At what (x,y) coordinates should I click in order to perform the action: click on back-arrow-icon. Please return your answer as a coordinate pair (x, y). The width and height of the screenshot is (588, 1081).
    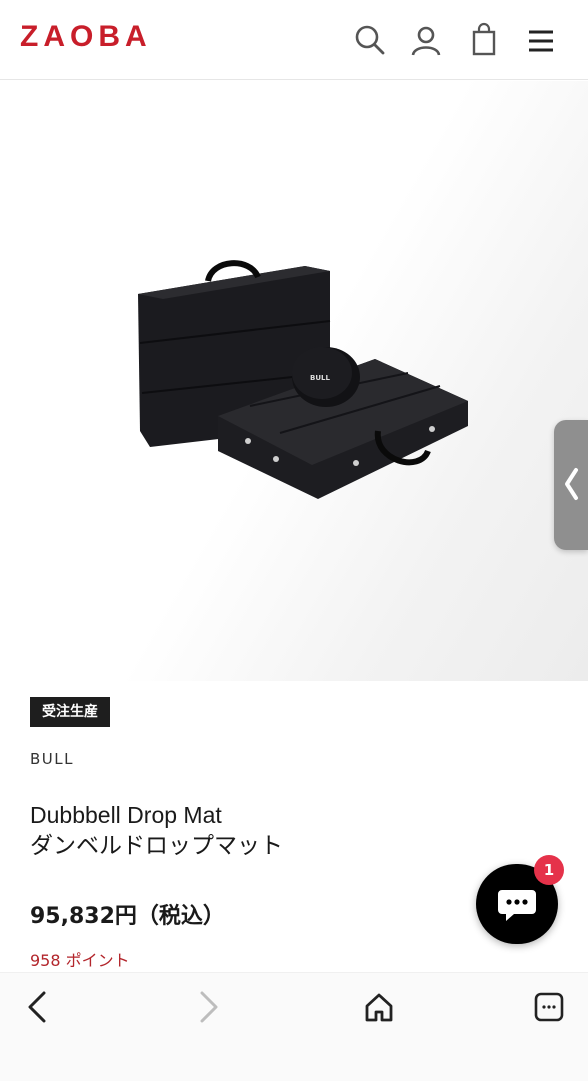
    Looking at the image, I should click on (38, 1007).